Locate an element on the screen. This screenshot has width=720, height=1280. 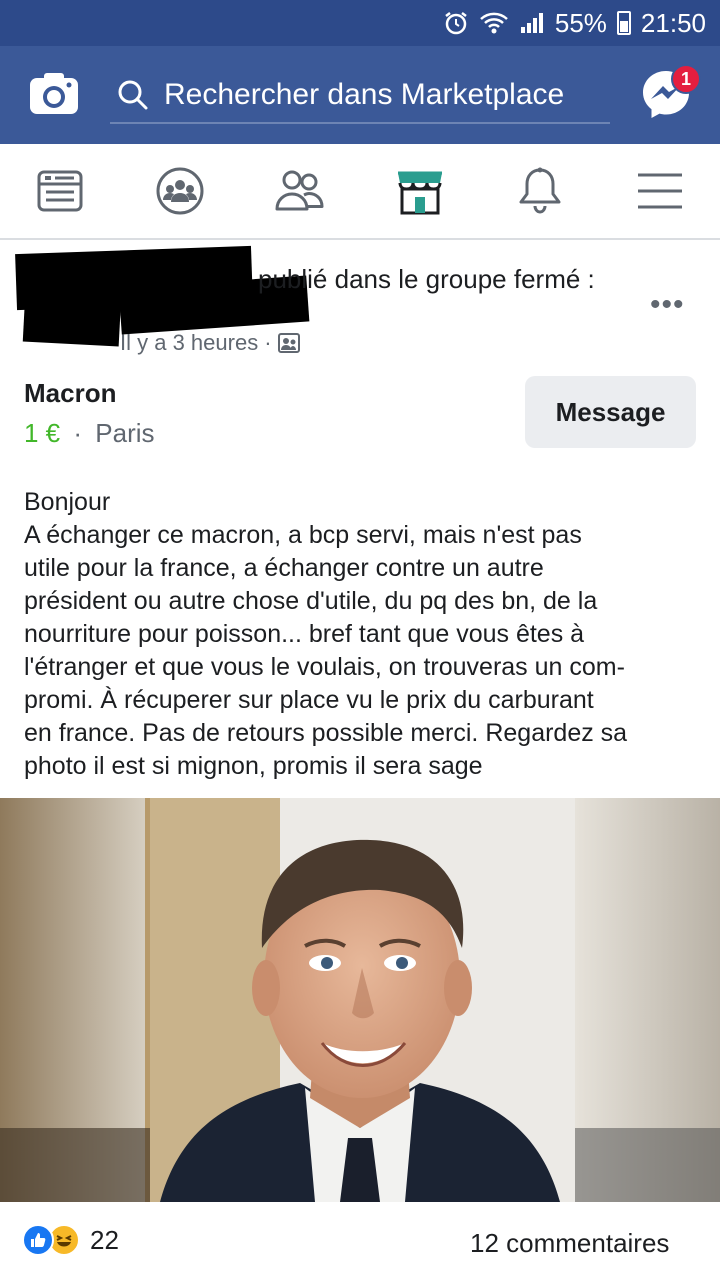
messenger-badge: 1 is located at coordinates (686, 79).